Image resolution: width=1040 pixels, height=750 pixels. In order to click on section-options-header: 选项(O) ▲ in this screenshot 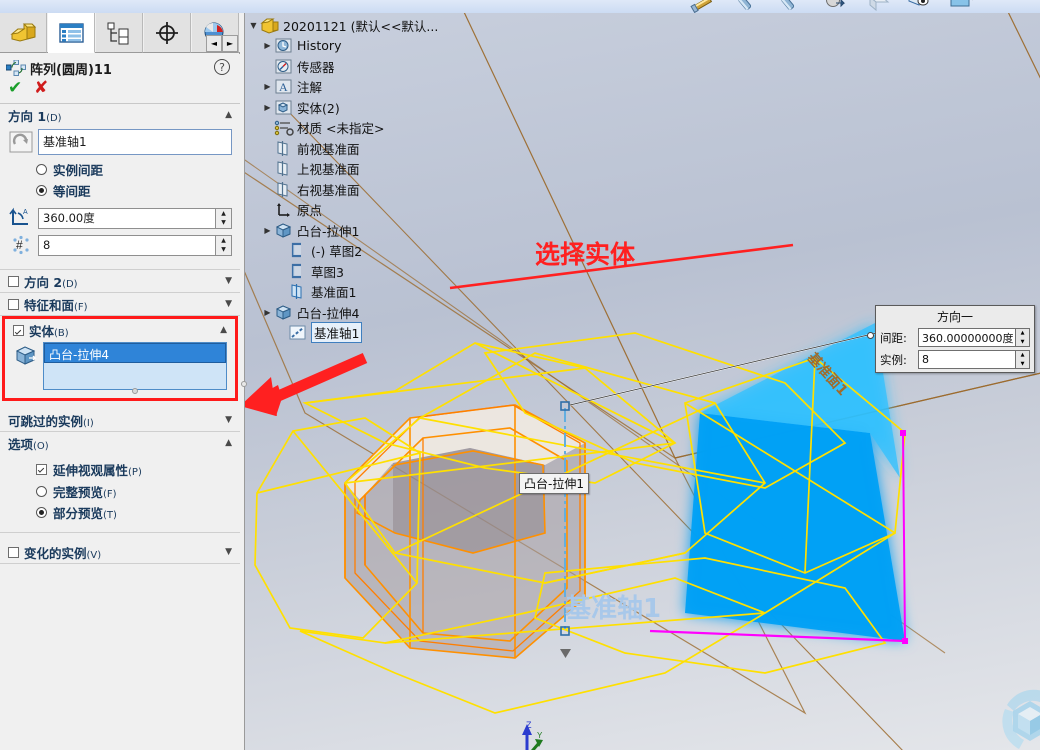, I will do `click(120, 443)`.